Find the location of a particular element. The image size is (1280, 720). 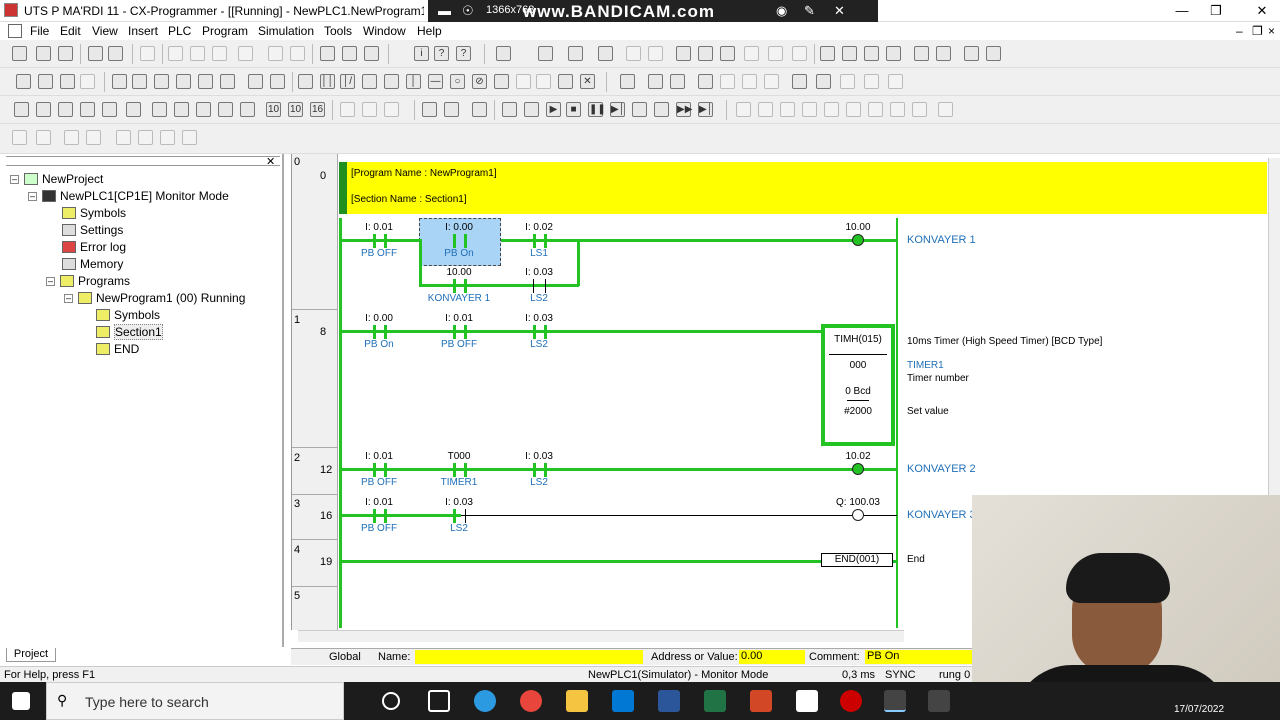

run-icon: ▶ is located at coordinates (553, 109).